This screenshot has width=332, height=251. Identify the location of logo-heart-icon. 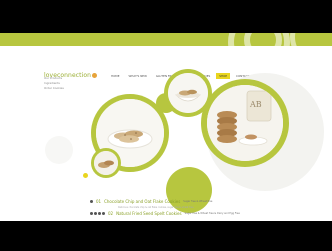
(95, 75).